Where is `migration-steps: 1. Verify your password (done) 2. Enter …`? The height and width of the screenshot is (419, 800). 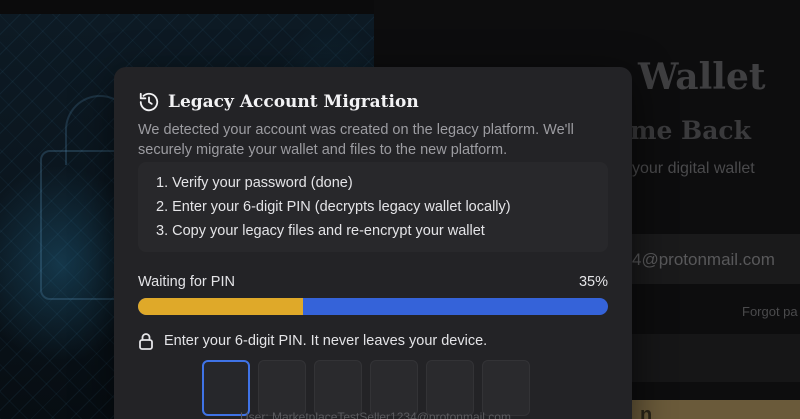
migration-steps: 1. Verify your password (done) 2. Enter … is located at coordinates (373, 207).